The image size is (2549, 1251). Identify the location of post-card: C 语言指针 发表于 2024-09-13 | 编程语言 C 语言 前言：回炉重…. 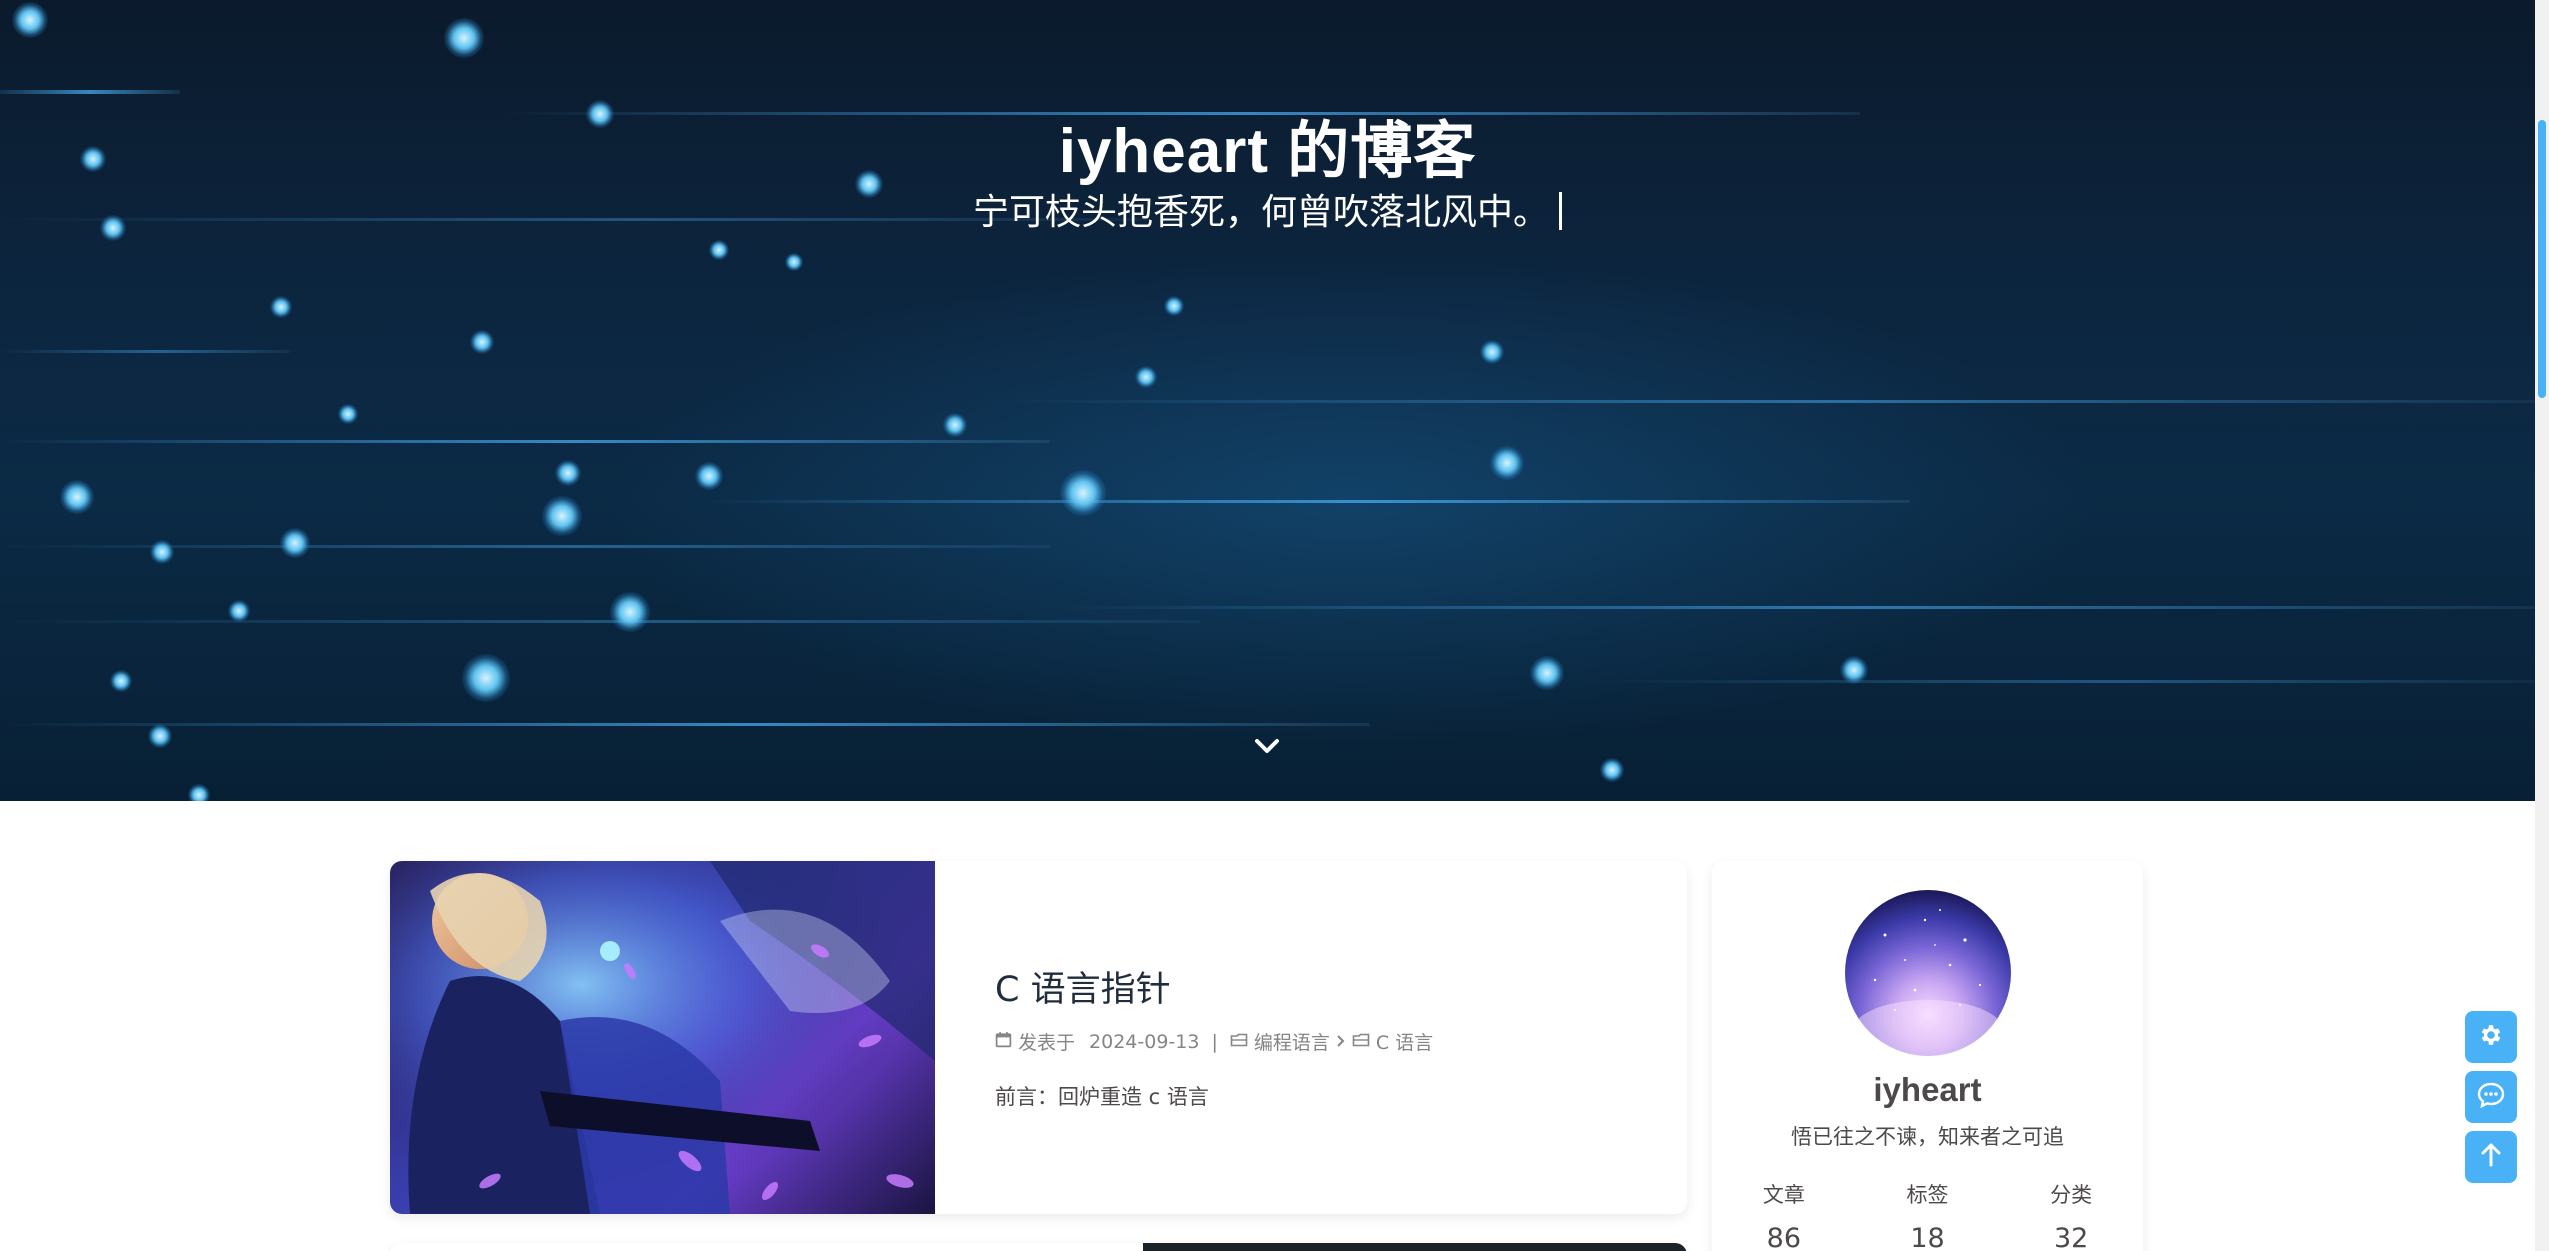
(1038, 1037).